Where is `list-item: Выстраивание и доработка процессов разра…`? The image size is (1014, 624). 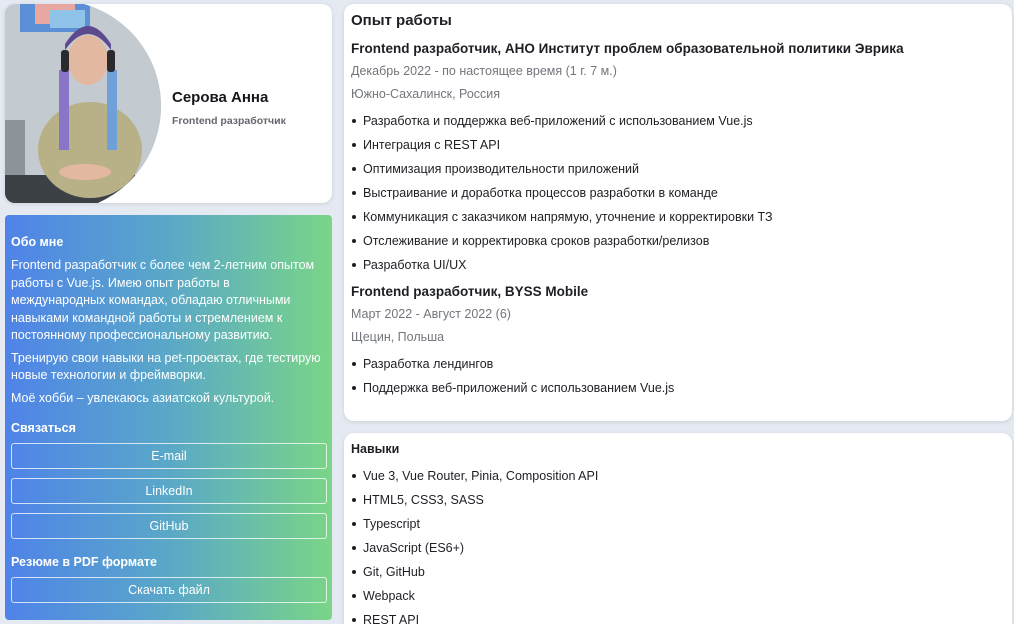 list-item: Выстраивание и доработка процессов разра… is located at coordinates (678, 193).